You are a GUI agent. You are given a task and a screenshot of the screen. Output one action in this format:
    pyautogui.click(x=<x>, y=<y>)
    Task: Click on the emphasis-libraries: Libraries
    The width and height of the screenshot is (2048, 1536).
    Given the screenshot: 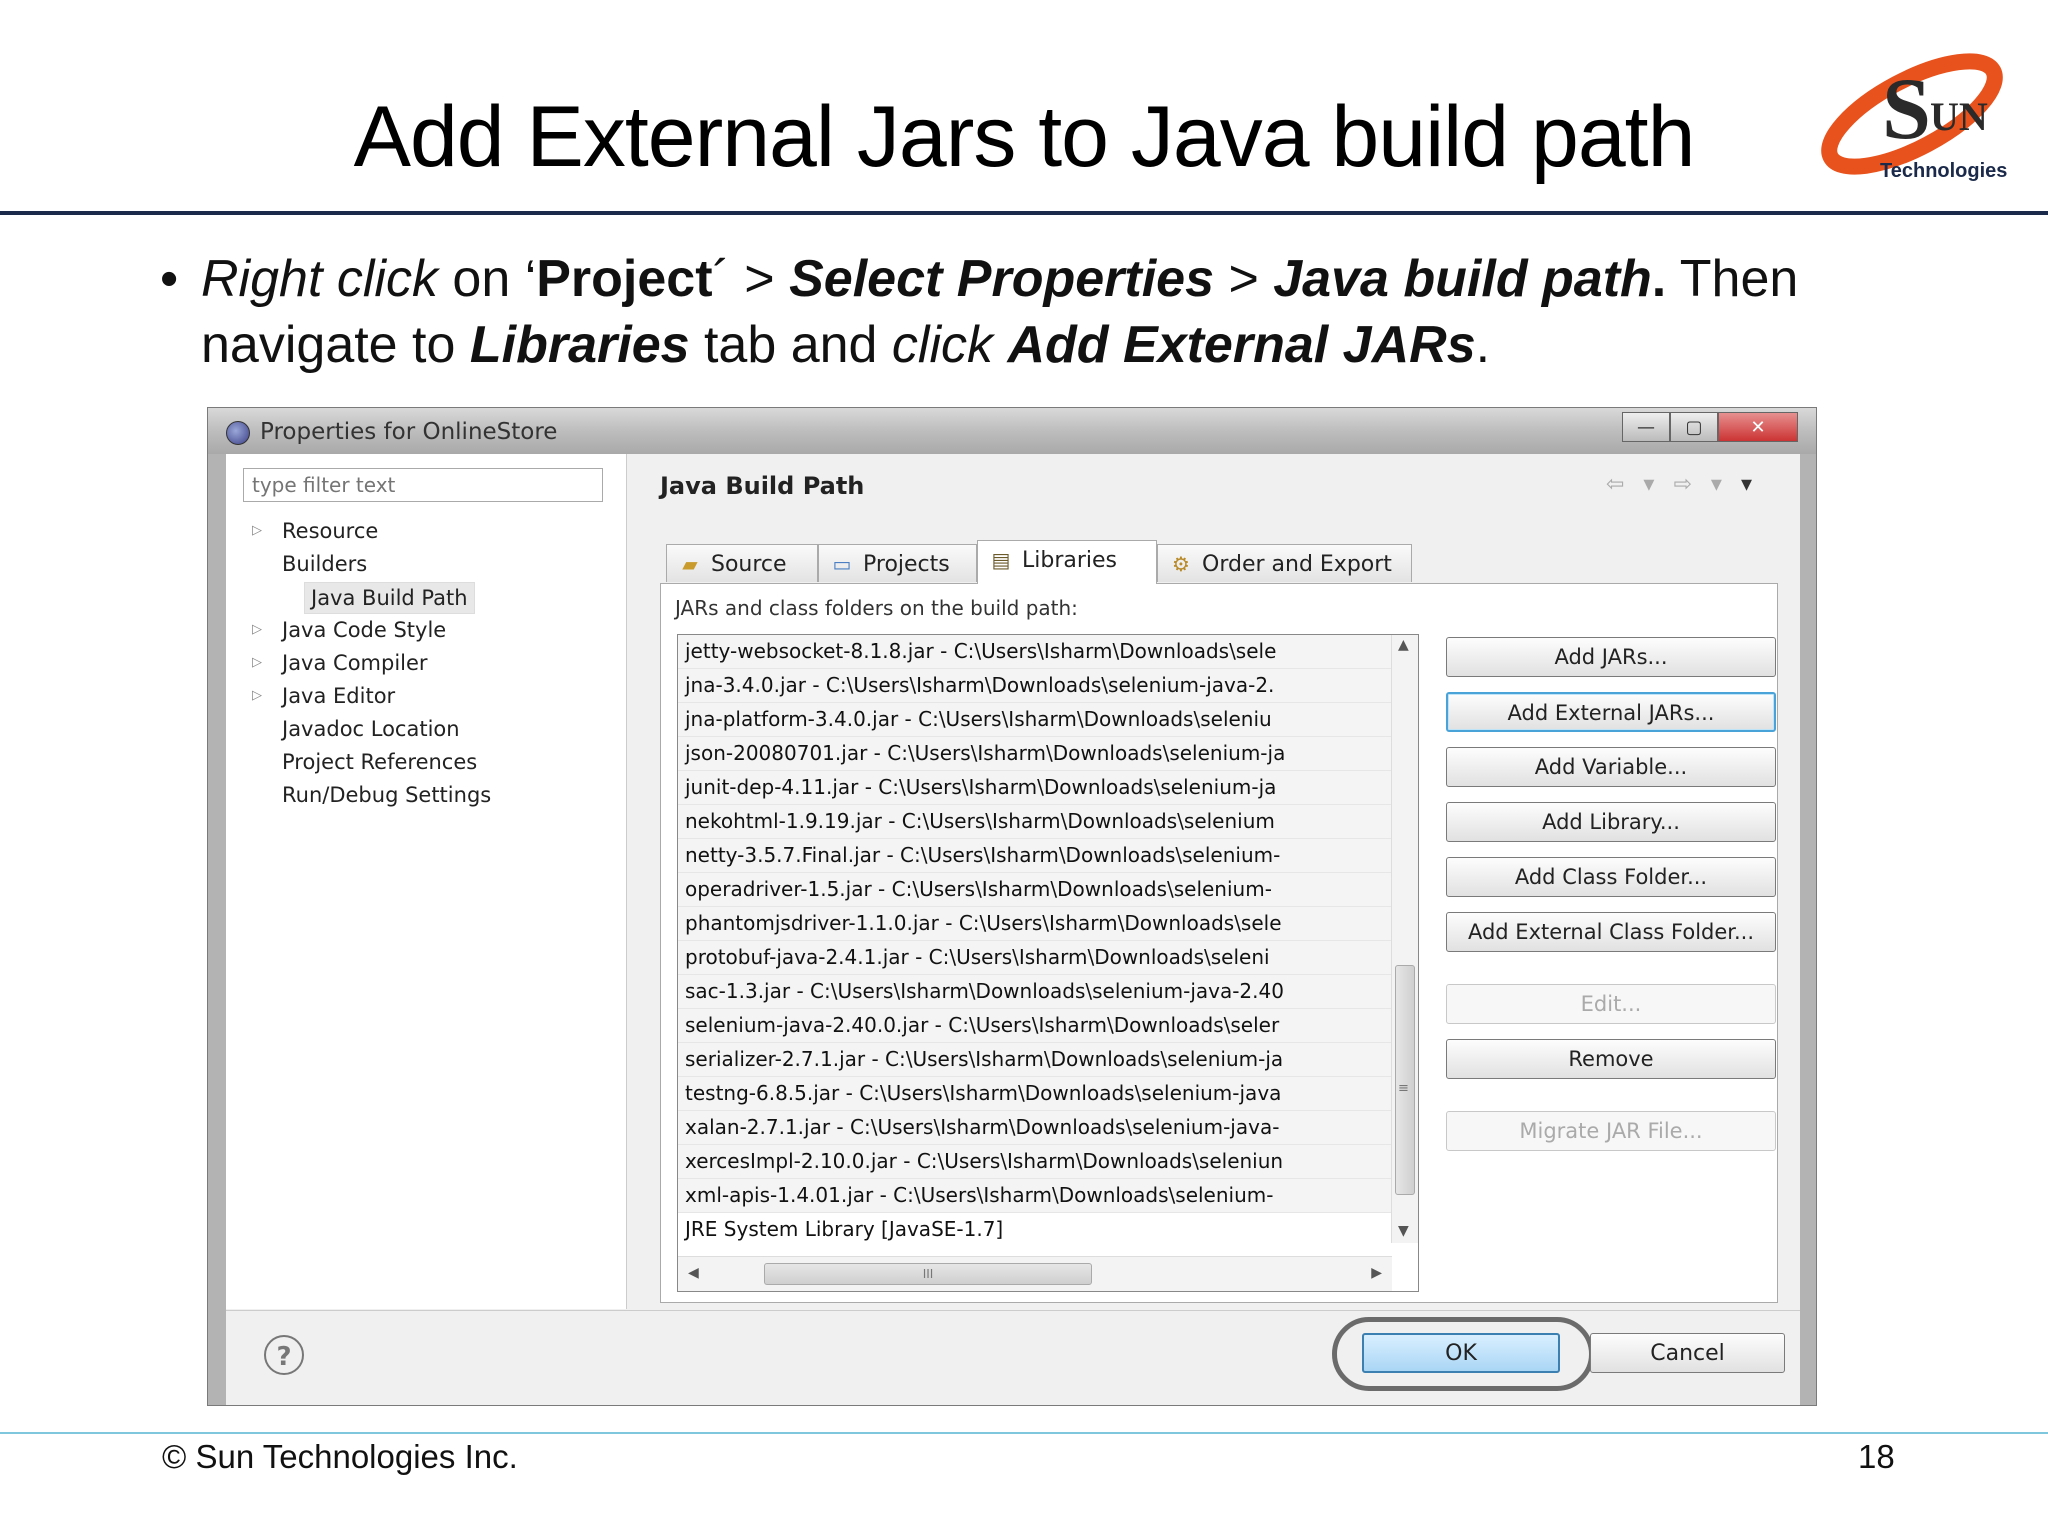 What is the action you would take?
    pyautogui.click(x=579, y=345)
    